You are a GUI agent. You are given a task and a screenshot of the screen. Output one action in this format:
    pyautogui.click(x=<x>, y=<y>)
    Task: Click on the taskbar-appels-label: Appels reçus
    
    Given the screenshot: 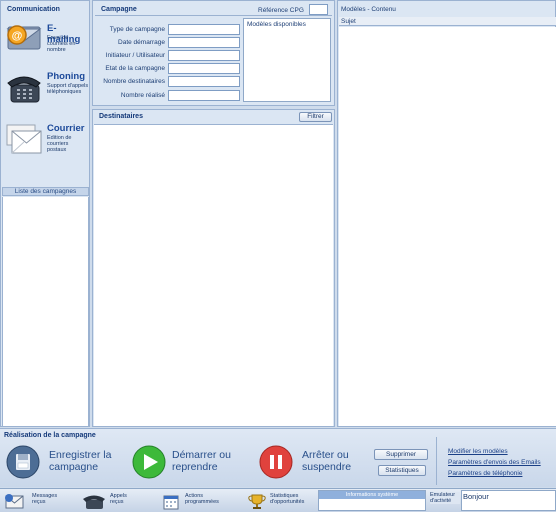 What is the action you would take?
    pyautogui.click(x=118, y=499)
    